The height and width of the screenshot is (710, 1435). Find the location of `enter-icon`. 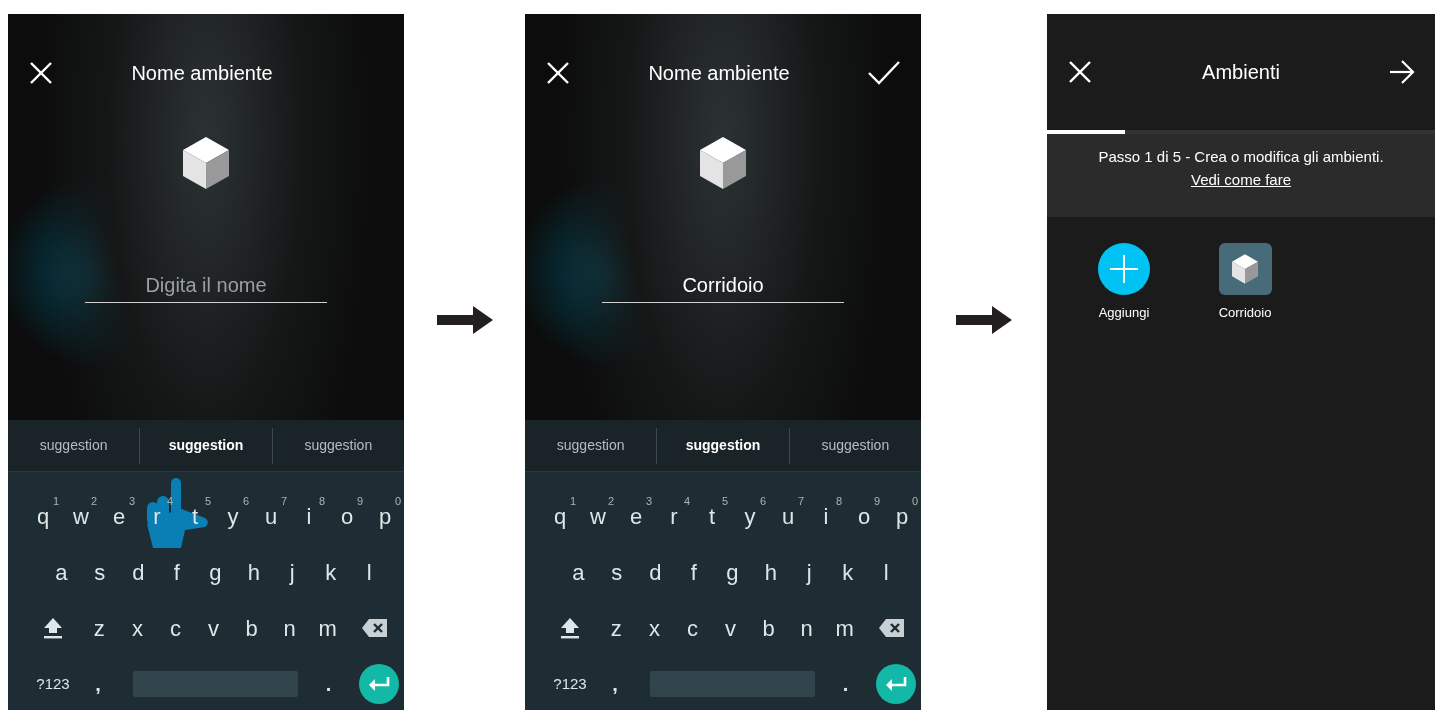

enter-icon is located at coordinates (379, 684).